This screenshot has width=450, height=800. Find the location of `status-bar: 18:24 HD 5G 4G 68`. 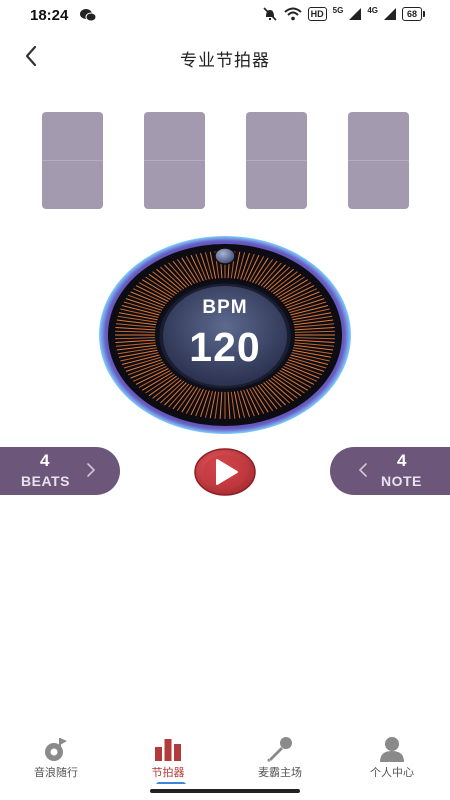

status-bar: 18:24 HD 5G 4G 68 is located at coordinates (225, 16).